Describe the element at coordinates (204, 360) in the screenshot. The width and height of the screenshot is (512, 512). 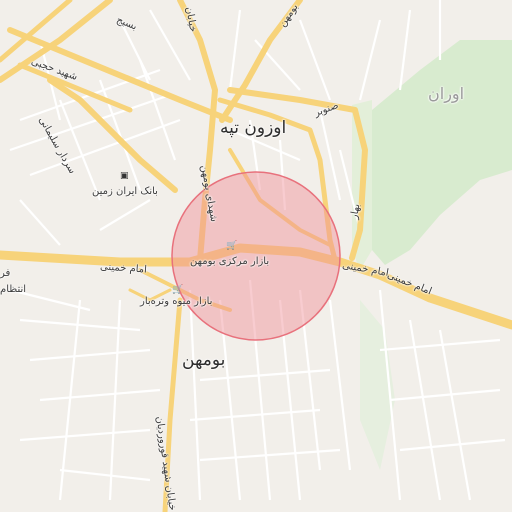
I see `city-boomehen-label: بومهن` at that location.